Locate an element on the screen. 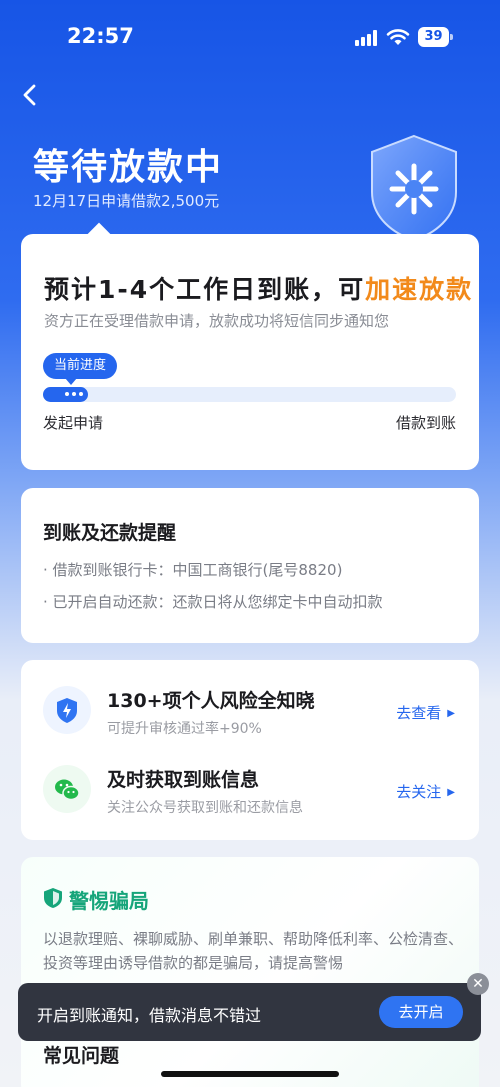 The width and height of the screenshot is (500, 1087). progress-bar is located at coordinates (249, 394).